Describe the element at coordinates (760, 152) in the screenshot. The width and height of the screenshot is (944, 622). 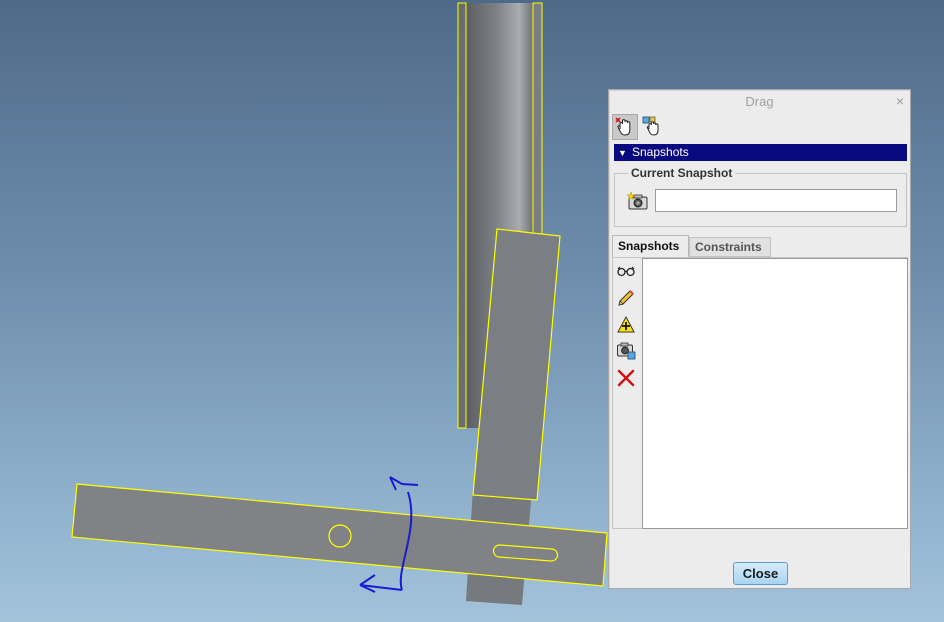
I see `snapshots-section-header: ▼ Snapshots` at that location.